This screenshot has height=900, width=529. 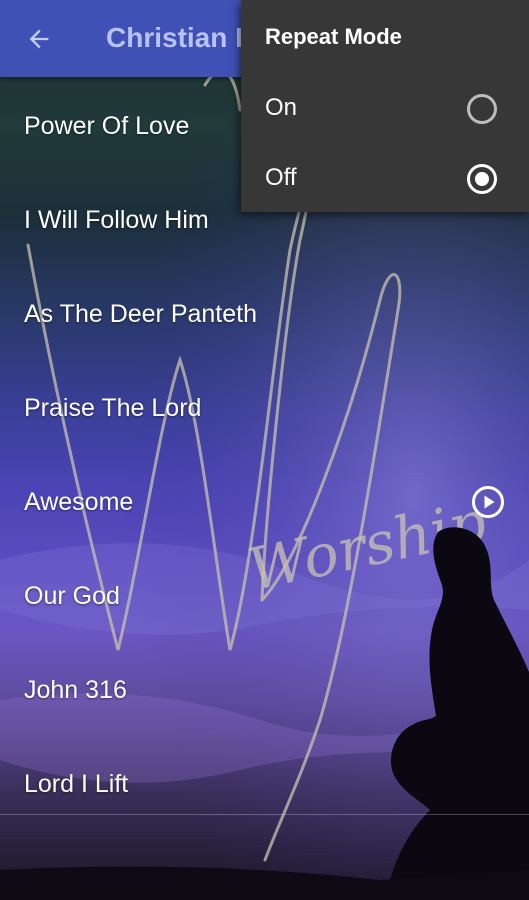 What do you see at coordinates (333, 36) in the screenshot?
I see `repeat-mode-title: Repeat Mode` at bounding box center [333, 36].